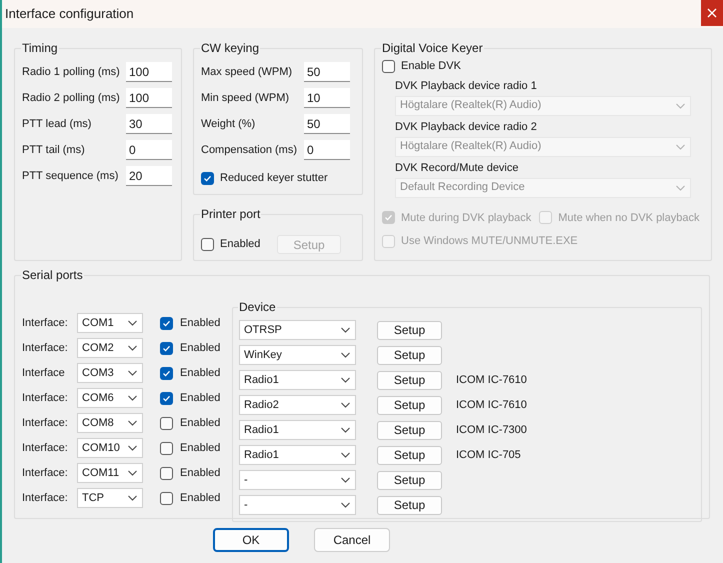 The width and height of the screenshot is (723, 563). What do you see at coordinates (110, 323) in the screenshot?
I see `dropdown: COM1` at bounding box center [110, 323].